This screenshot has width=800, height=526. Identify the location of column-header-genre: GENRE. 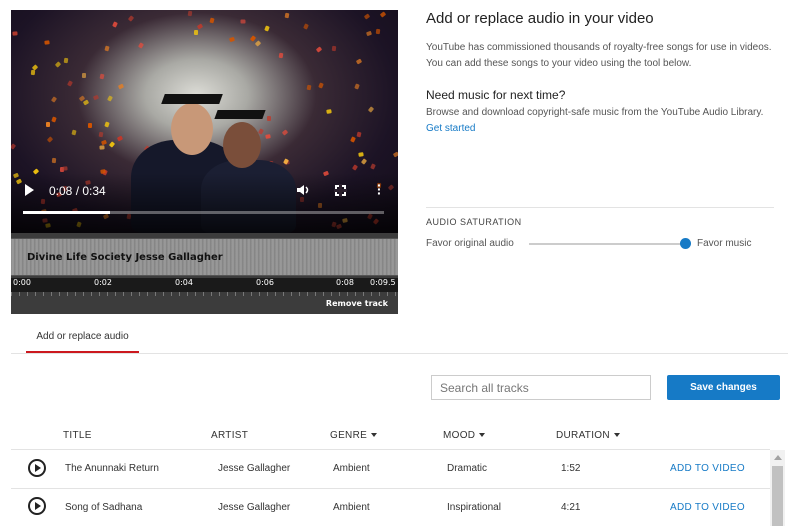
(354, 435).